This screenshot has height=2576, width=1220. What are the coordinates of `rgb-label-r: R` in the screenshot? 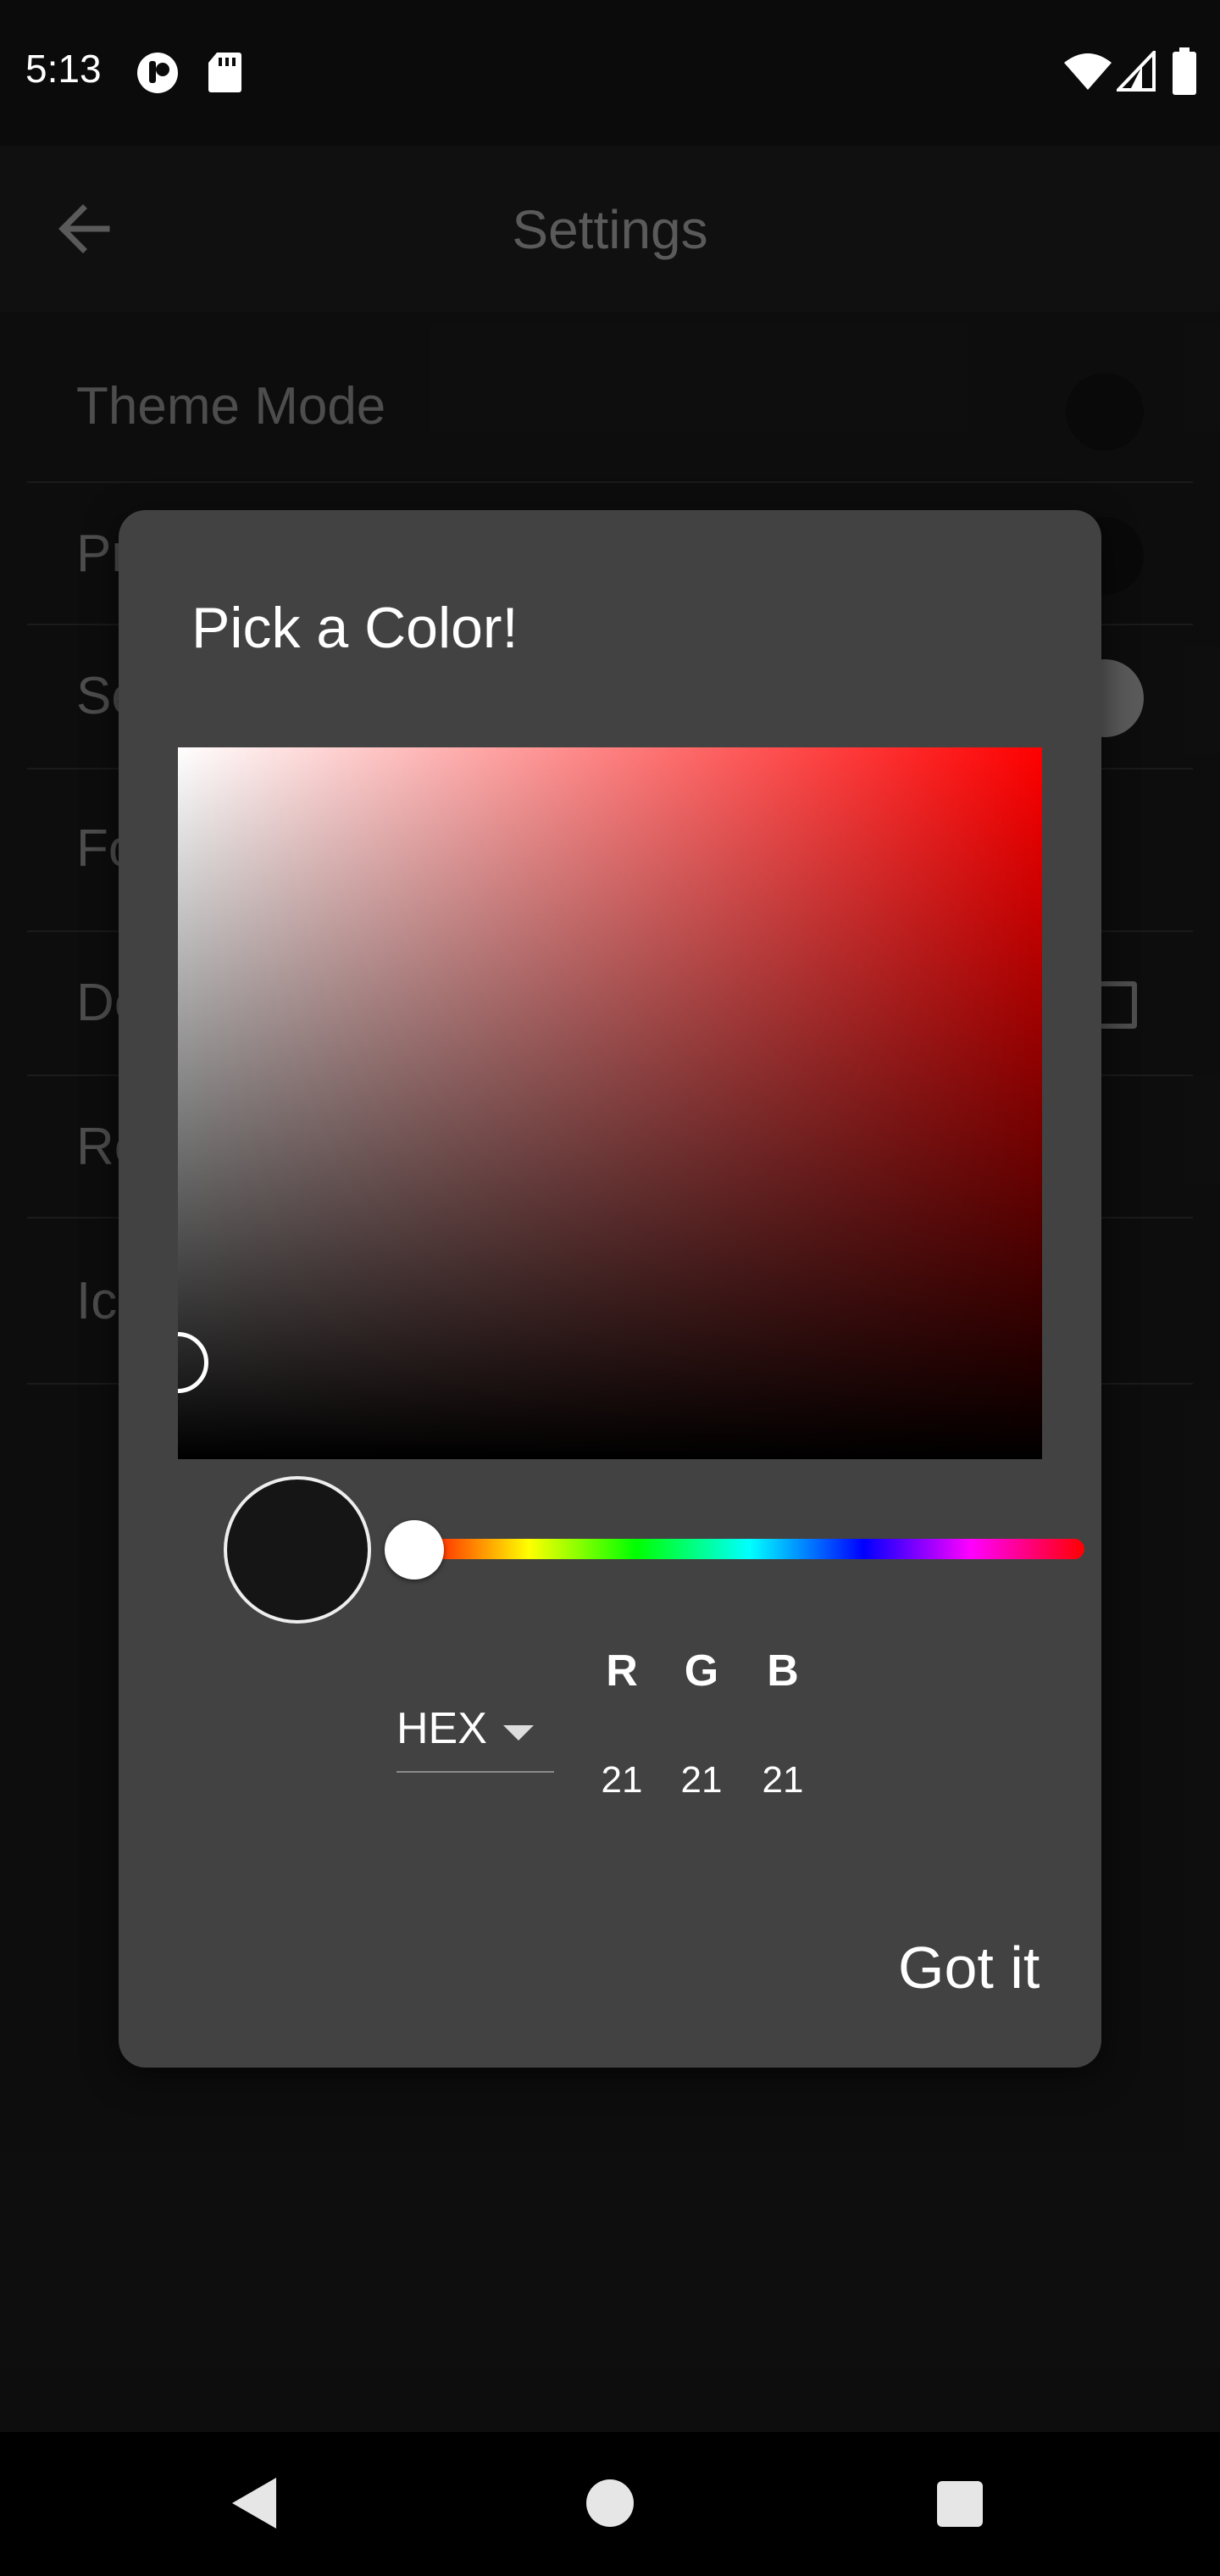 It's located at (622, 1671).